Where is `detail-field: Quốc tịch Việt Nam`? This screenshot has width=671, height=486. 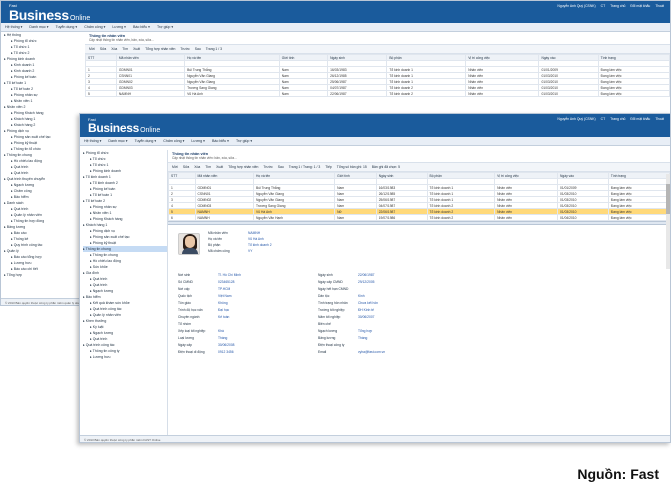 detail-field: Quốc tịch Việt Nam is located at coordinates (205, 296).